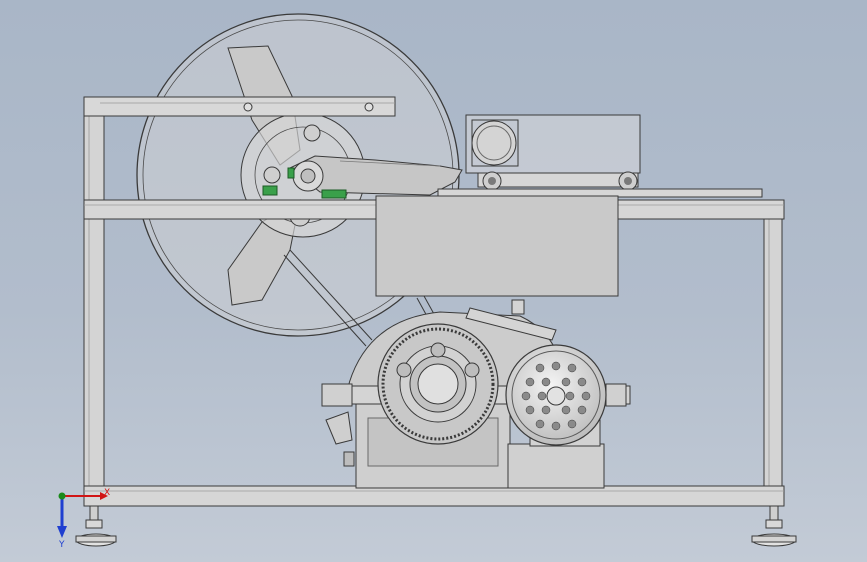 The width and height of the screenshot is (867, 562). What do you see at coordinates (774, 526) in the screenshot?
I see `leveling-foot-right` at bounding box center [774, 526].